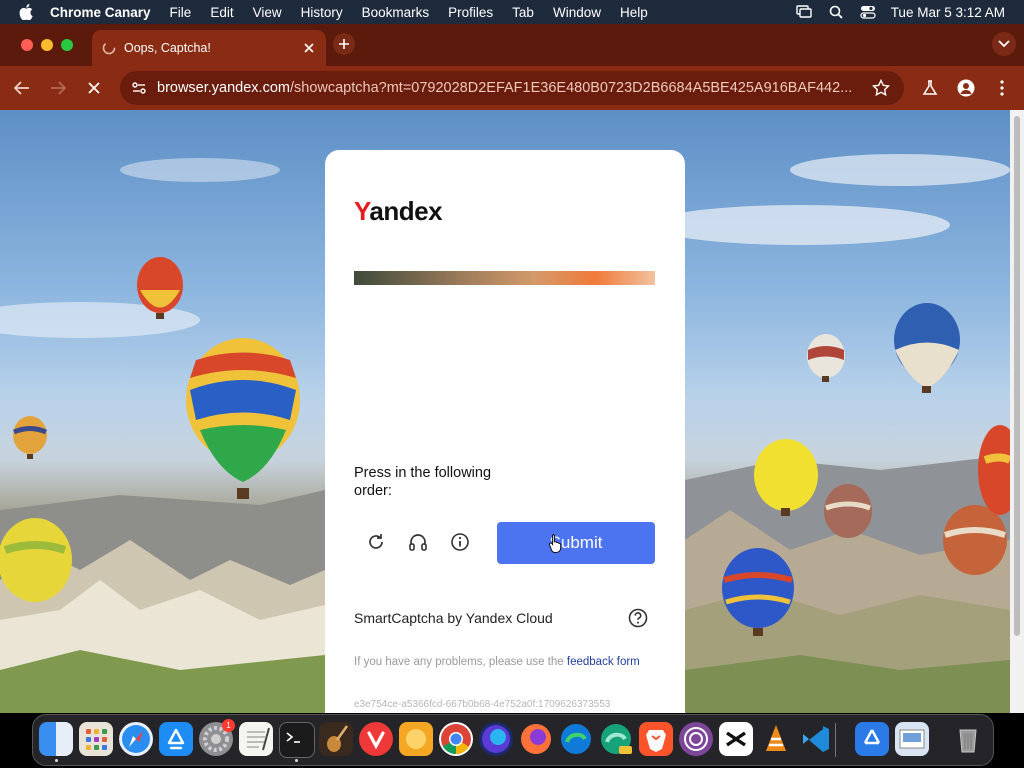 Image resolution: width=1024 pixels, height=768 pixels. Describe the element at coordinates (256, 739) in the screenshot. I see `textedit-icon` at that location.